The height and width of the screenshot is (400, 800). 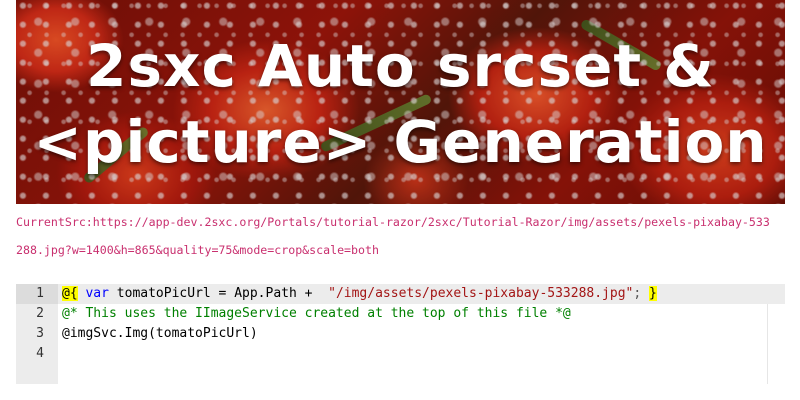 I want to click on line-number: 3, so click(x=40, y=333).